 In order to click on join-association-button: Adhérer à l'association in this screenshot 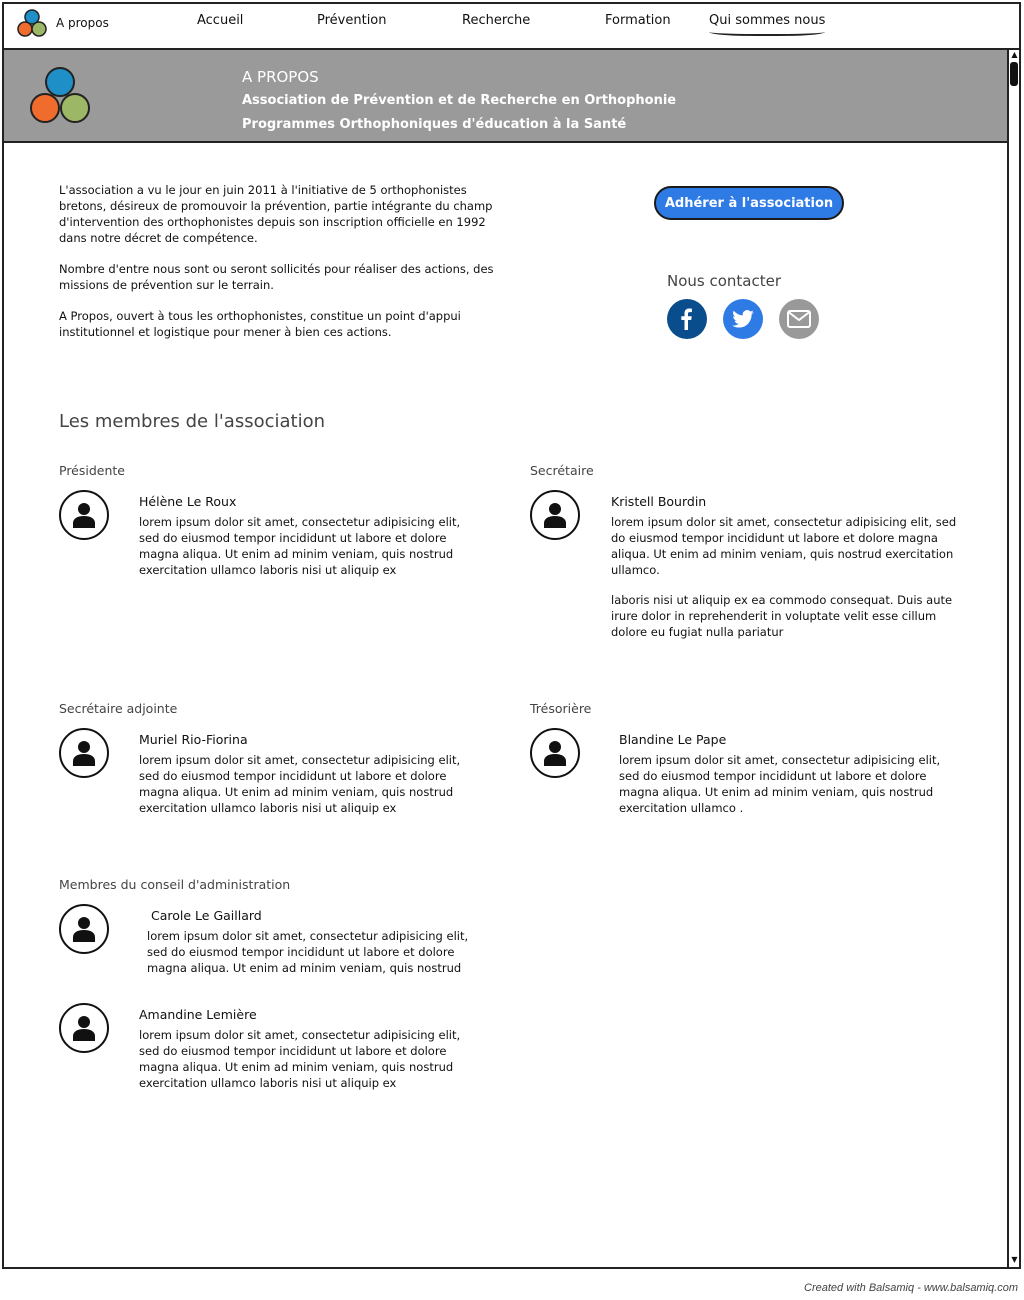, I will do `click(749, 203)`.